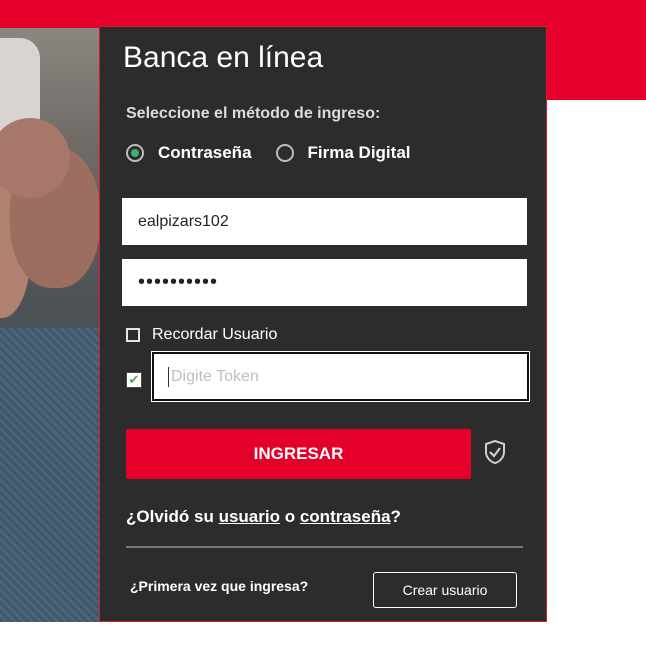 The width and height of the screenshot is (646, 646). What do you see at coordinates (445, 590) in the screenshot?
I see `create-user-button: Crear usuario` at bounding box center [445, 590].